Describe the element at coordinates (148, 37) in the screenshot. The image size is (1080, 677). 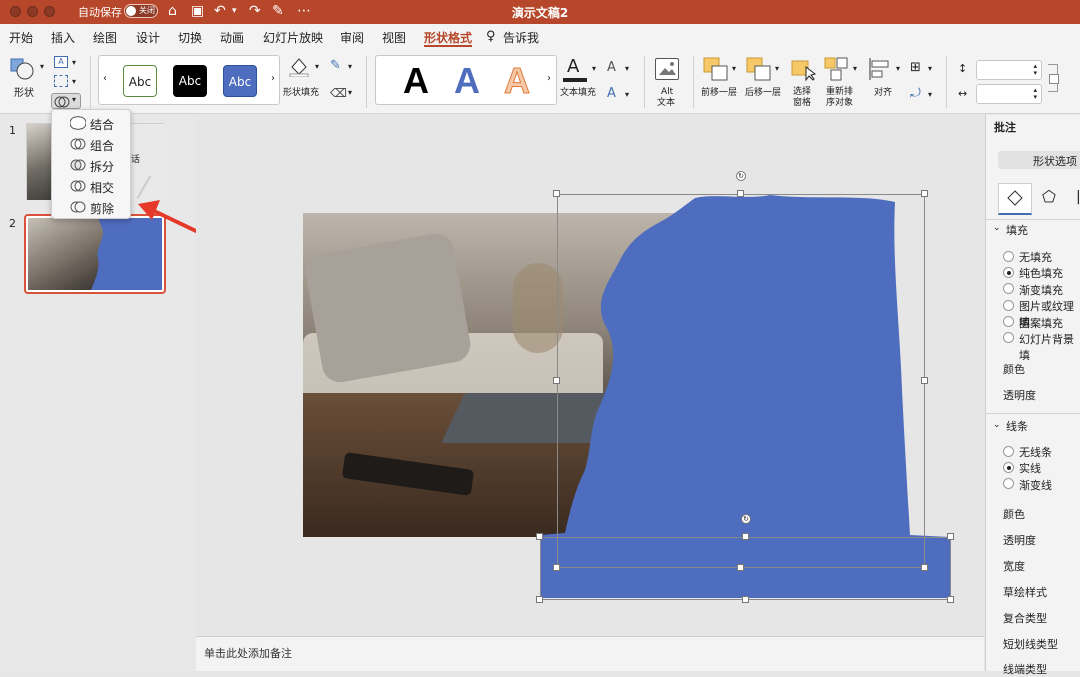
I see `tab-design: 设计` at that location.